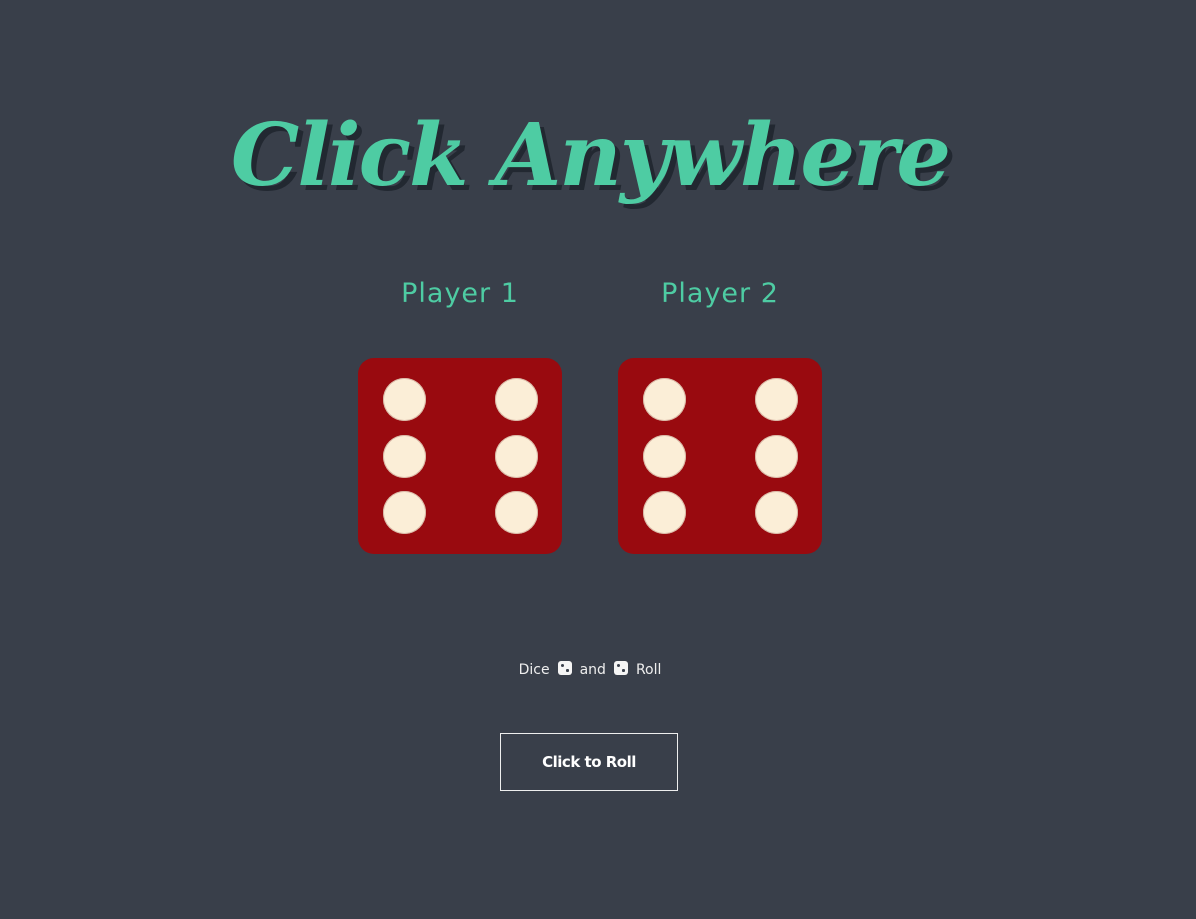  What do you see at coordinates (460, 456) in the screenshot?
I see `player-1-die` at bounding box center [460, 456].